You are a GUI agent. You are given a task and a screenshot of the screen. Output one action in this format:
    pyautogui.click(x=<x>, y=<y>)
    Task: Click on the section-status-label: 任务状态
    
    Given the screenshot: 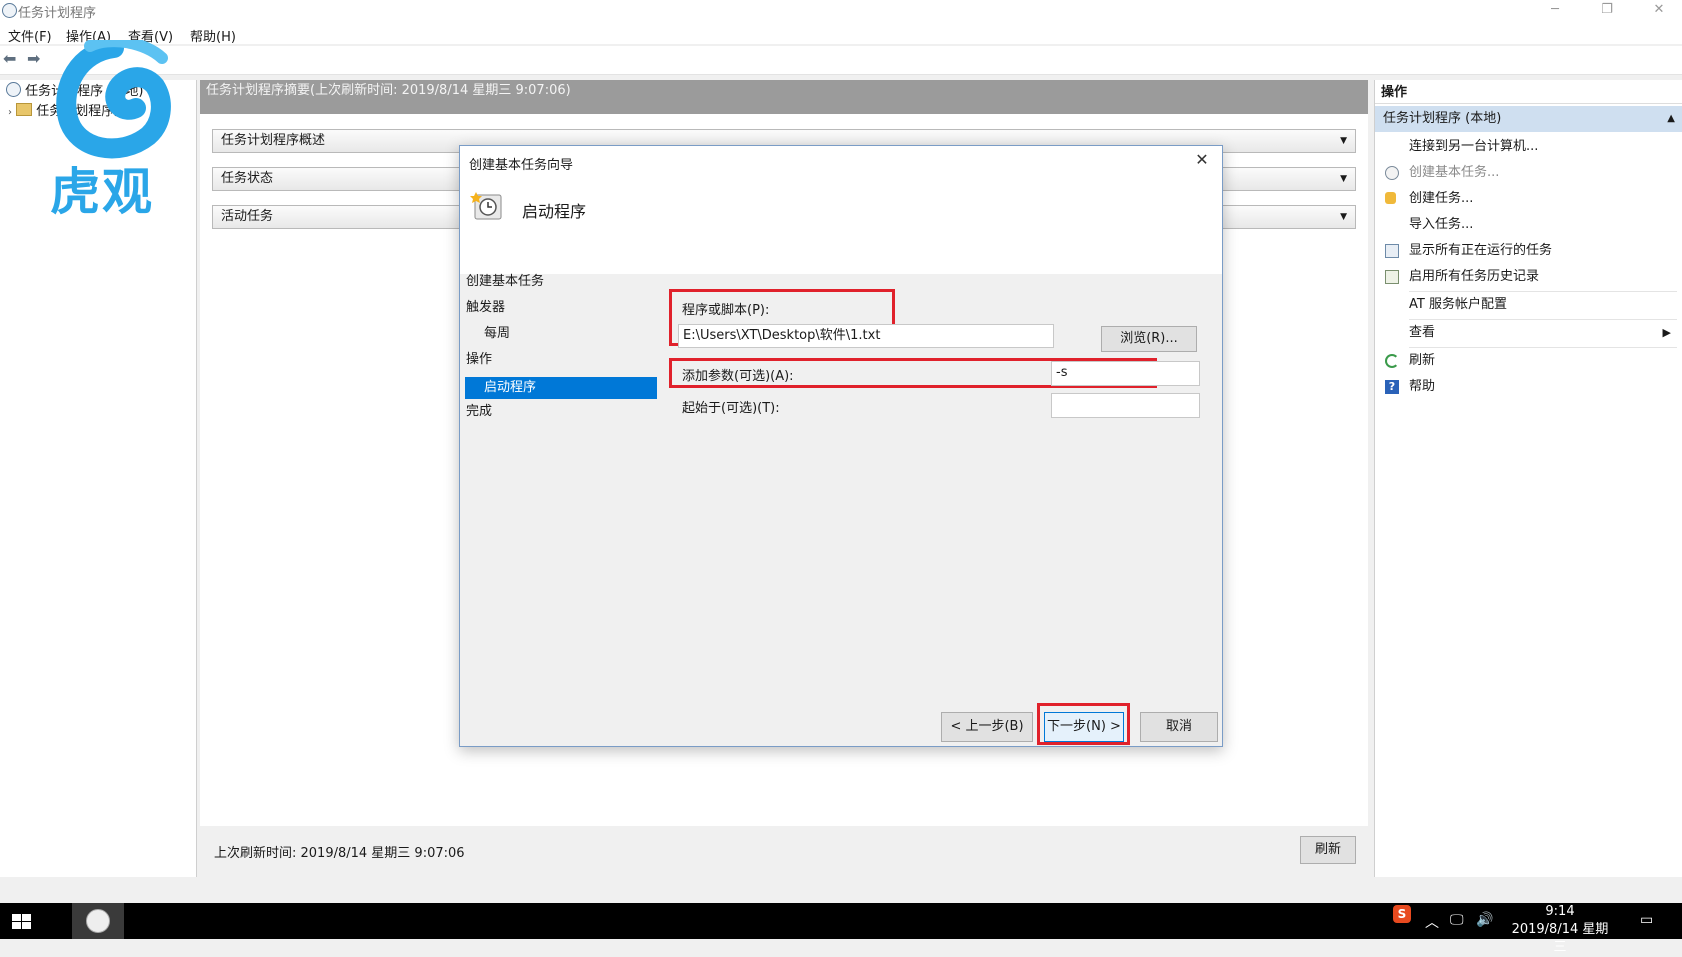 What is the action you would take?
    pyautogui.click(x=247, y=178)
    